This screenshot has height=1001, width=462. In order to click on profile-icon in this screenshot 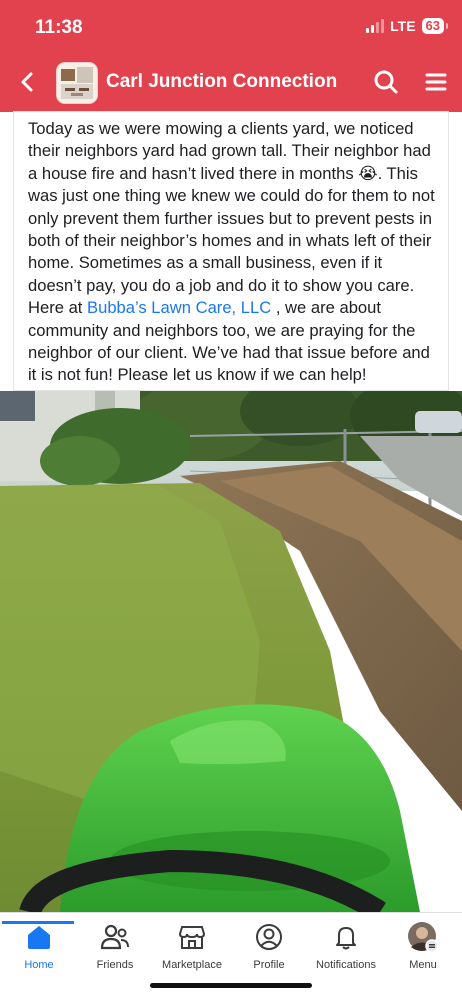, I will do `click(269, 937)`.